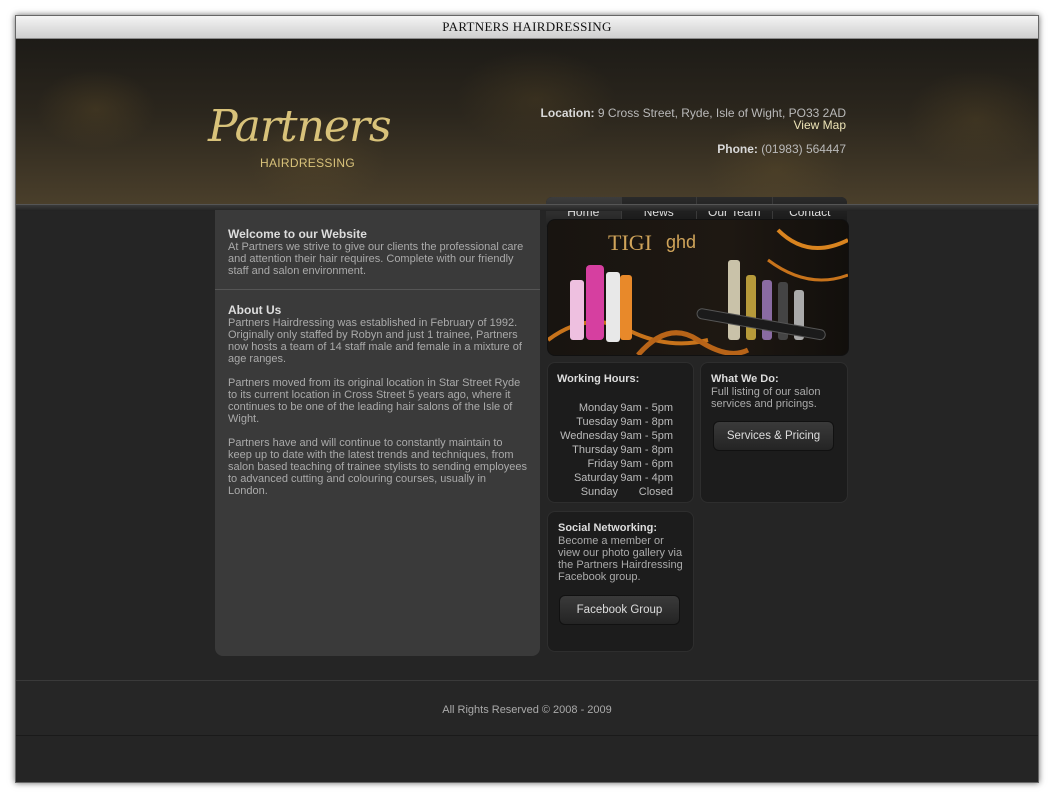 The height and width of the screenshot is (804, 1054). Describe the element at coordinates (589, 436) in the screenshot. I see `hours-day: Wednesday` at that location.